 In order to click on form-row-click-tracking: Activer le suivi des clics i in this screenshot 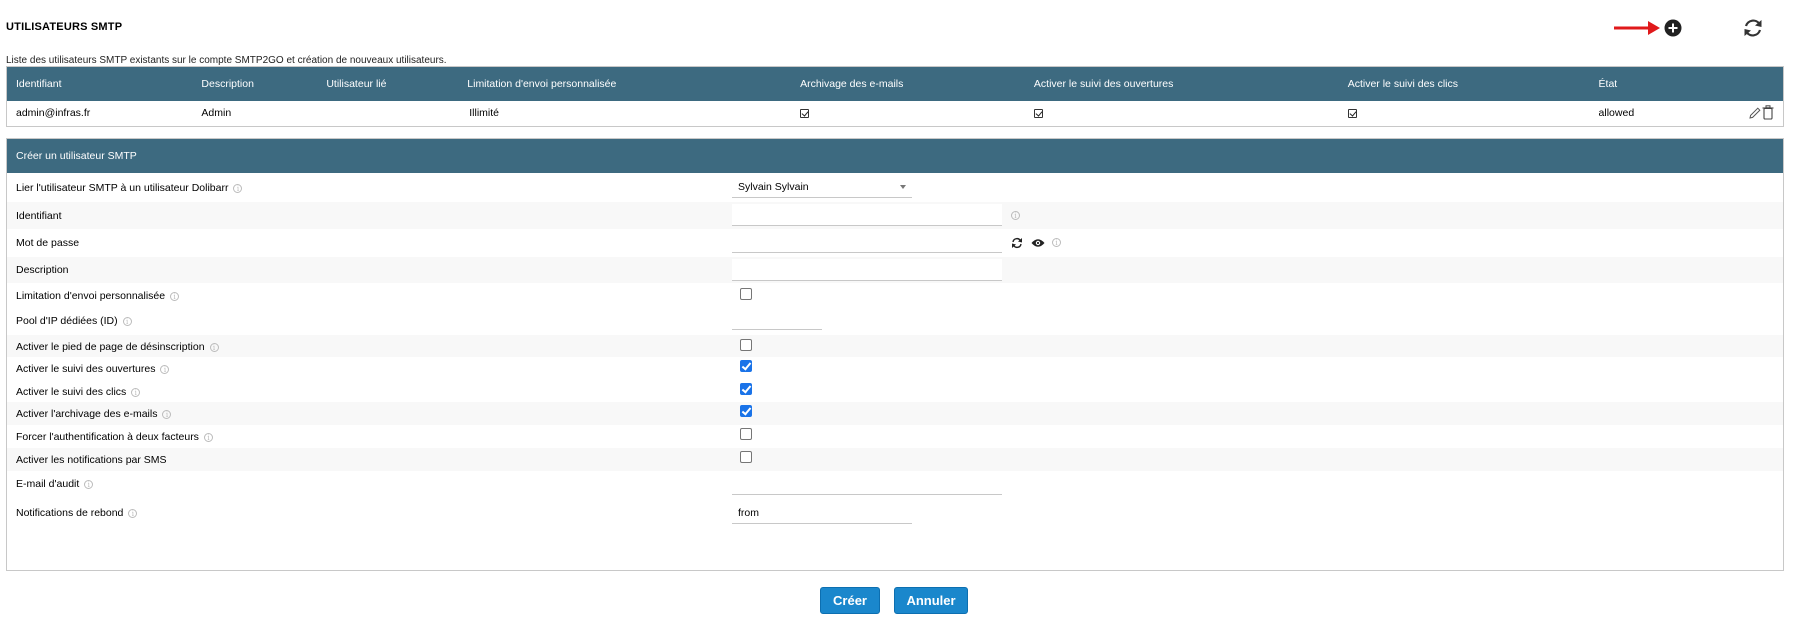, I will do `click(895, 391)`.